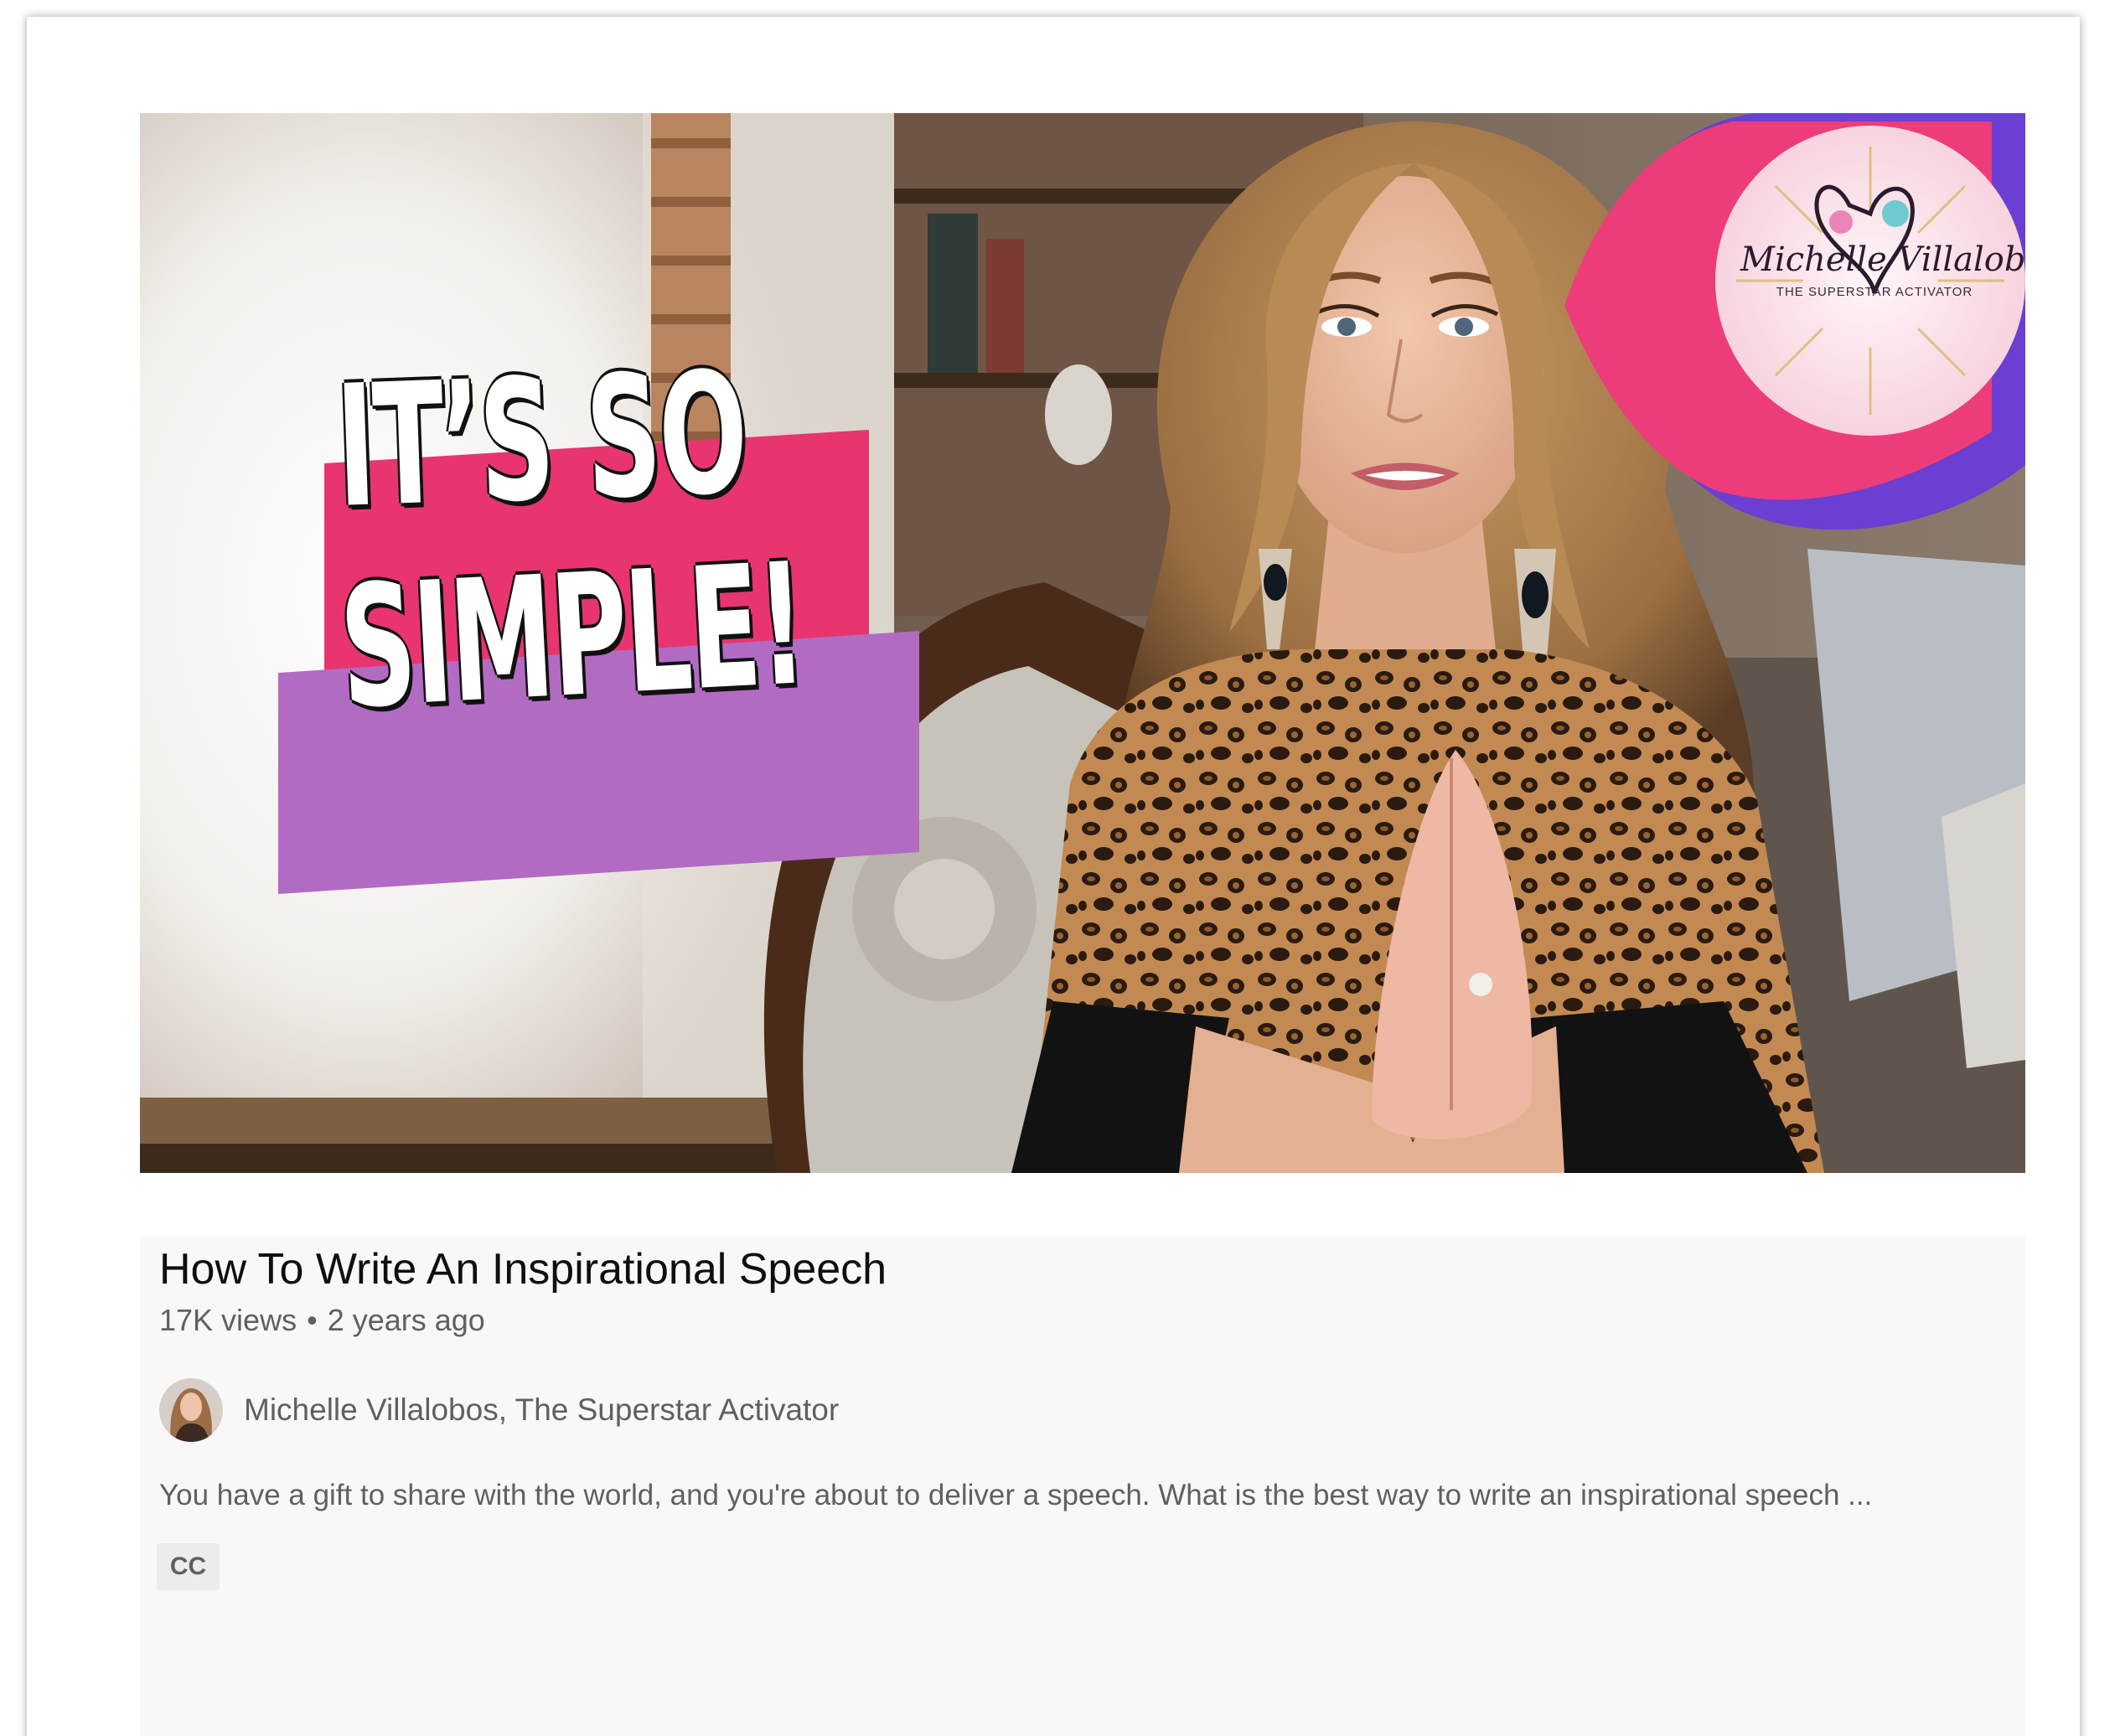  I want to click on thumbnail-caption-line-1: IT’S SO, so click(541, 440).